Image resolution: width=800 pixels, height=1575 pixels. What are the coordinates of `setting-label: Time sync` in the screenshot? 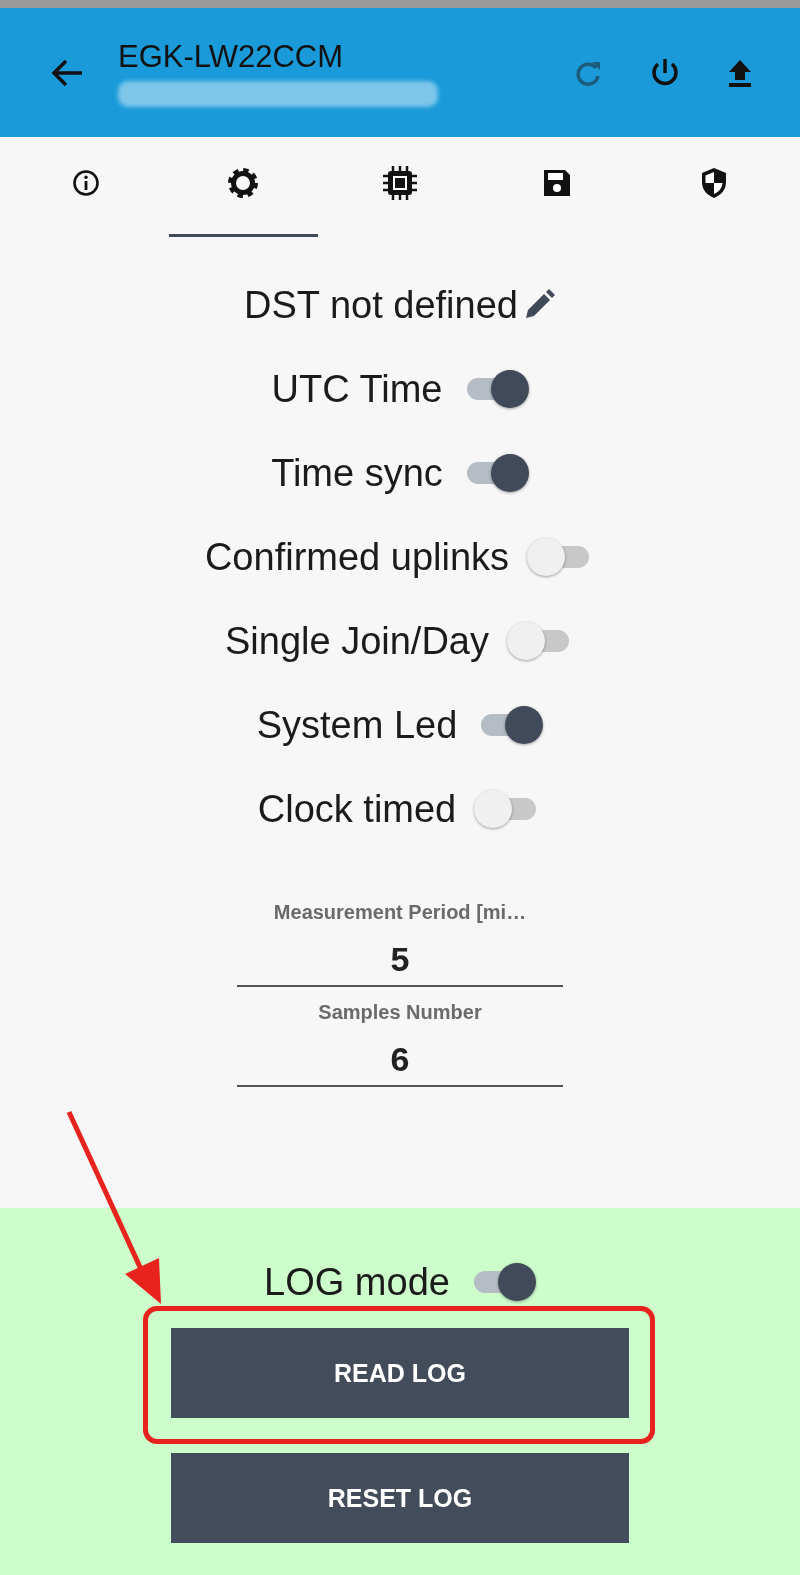 It's located at (357, 473).